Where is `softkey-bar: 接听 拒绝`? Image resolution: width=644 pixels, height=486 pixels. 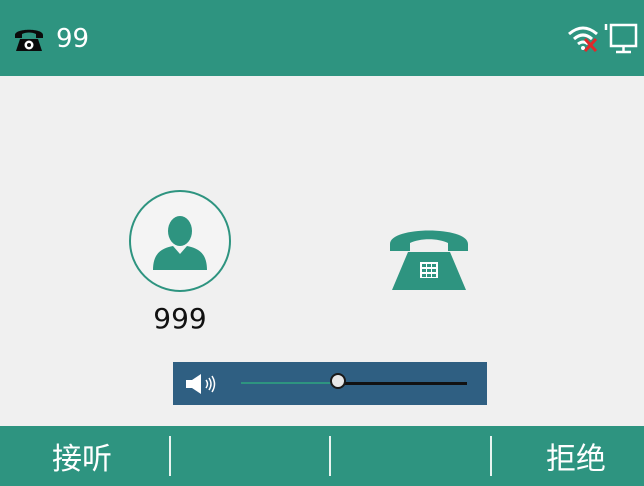
softkey-bar: 接听 拒绝 is located at coordinates (322, 456).